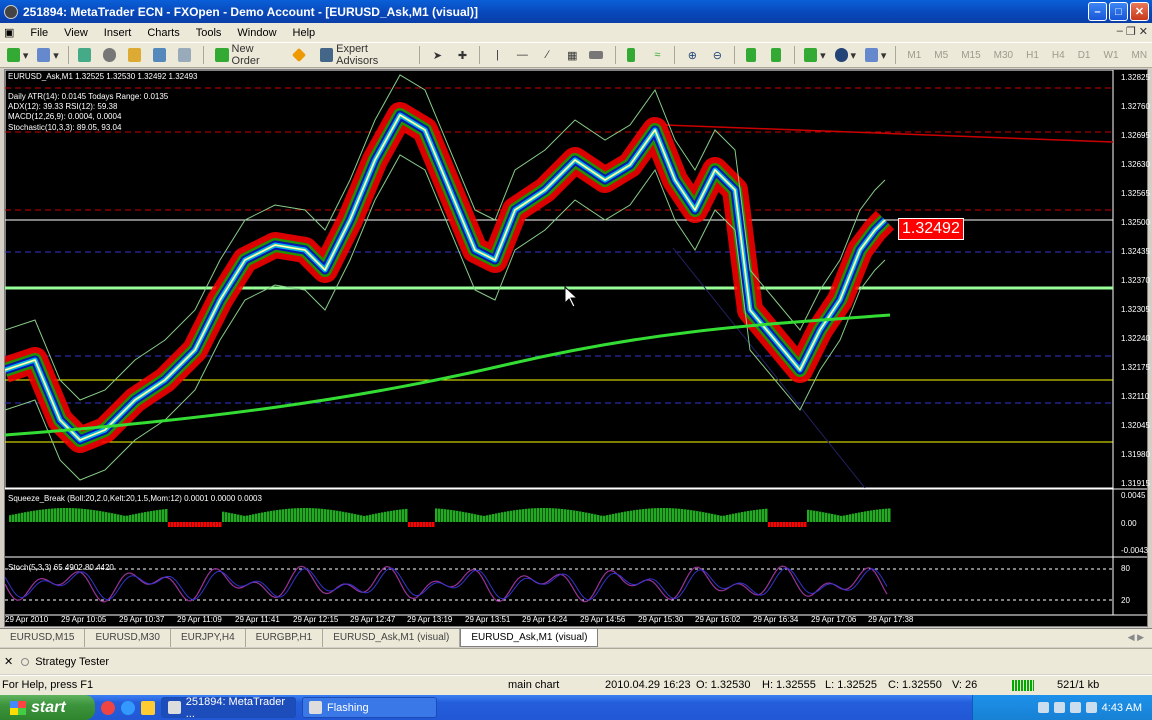  Describe the element at coordinates (1058, 55) in the screenshot. I see `timeframe-h4: H4` at that location.